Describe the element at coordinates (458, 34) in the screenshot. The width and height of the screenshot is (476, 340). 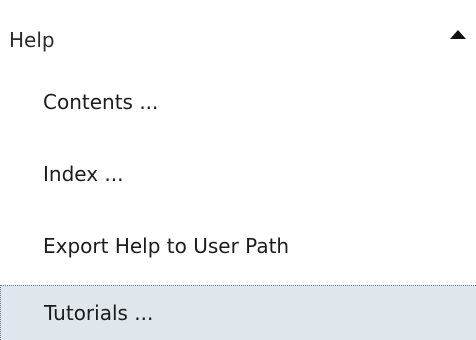
I see `chevron-up-icon` at that location.